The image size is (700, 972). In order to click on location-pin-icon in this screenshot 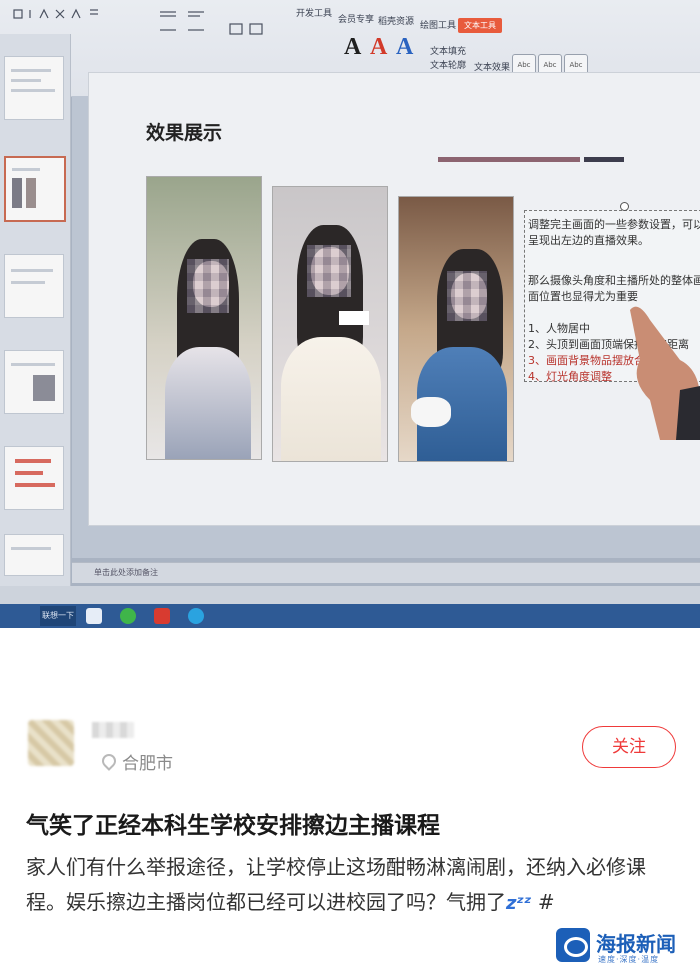, I will do `click(109, 761)`.